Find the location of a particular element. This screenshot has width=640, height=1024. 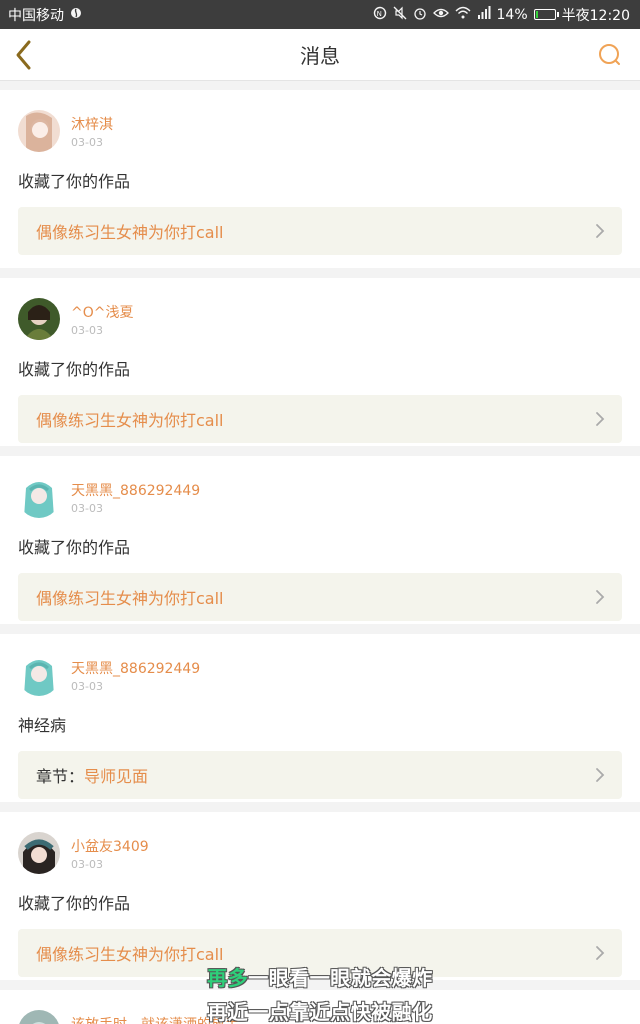

back-button is located at coordinates (24, 55).